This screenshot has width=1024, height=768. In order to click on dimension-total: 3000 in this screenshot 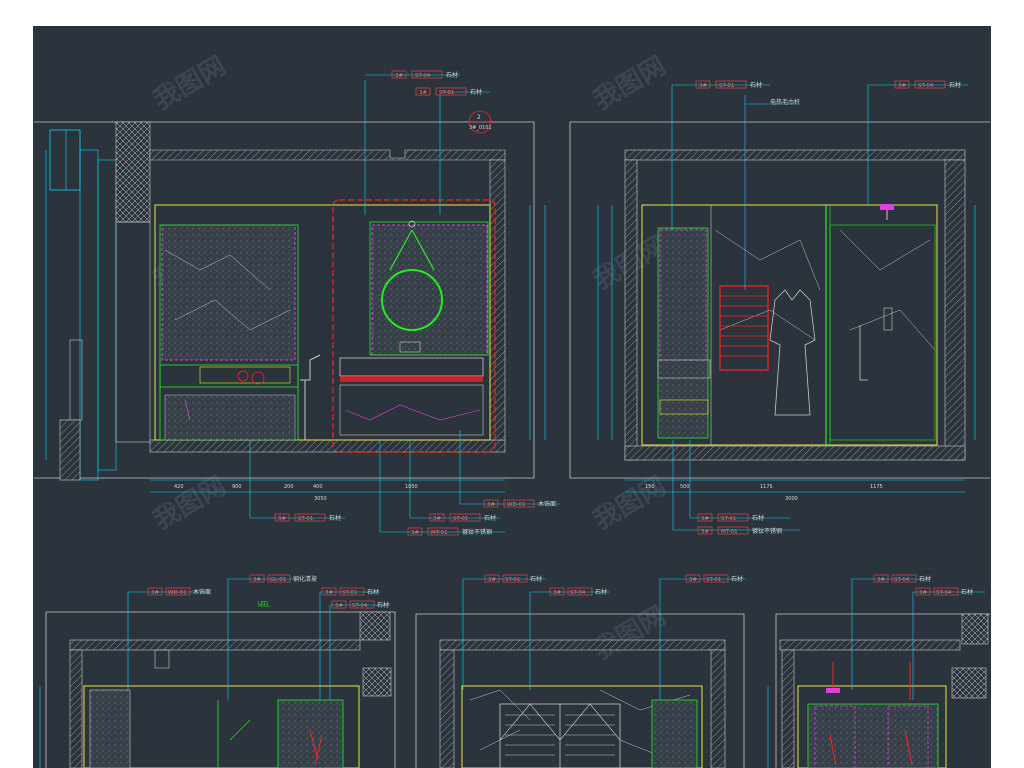, I will do `click(791, 499)`.